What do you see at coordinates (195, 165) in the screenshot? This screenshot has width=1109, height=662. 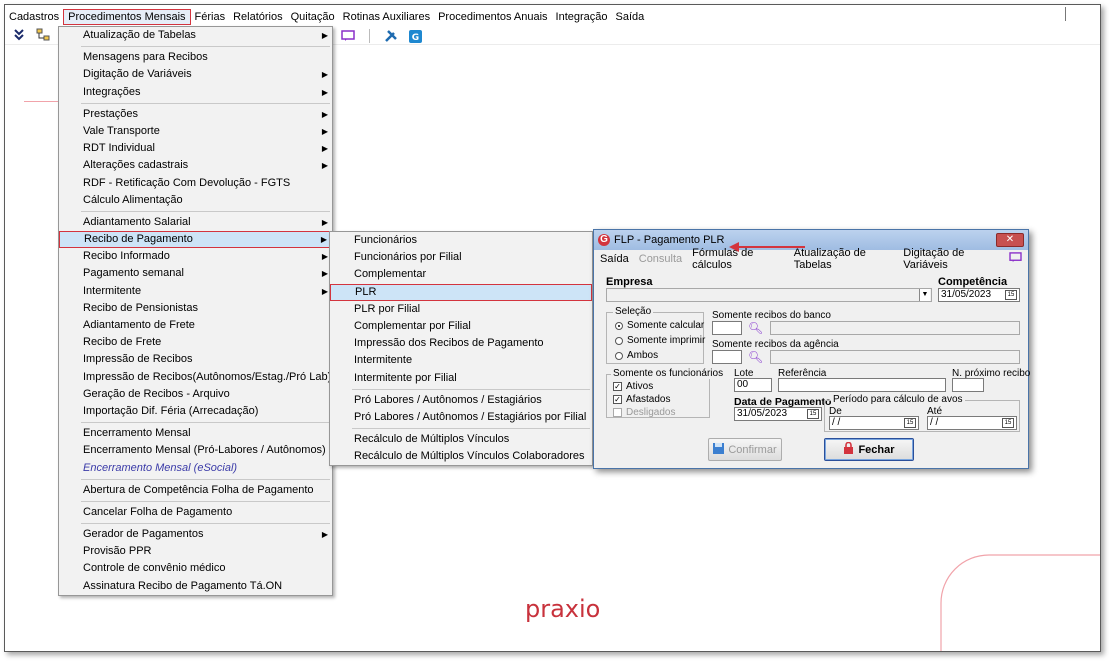 I see `menu-item-alteracoes-cadastrais: Alterações cadastrais ▶` at bounding box center [195, 165].